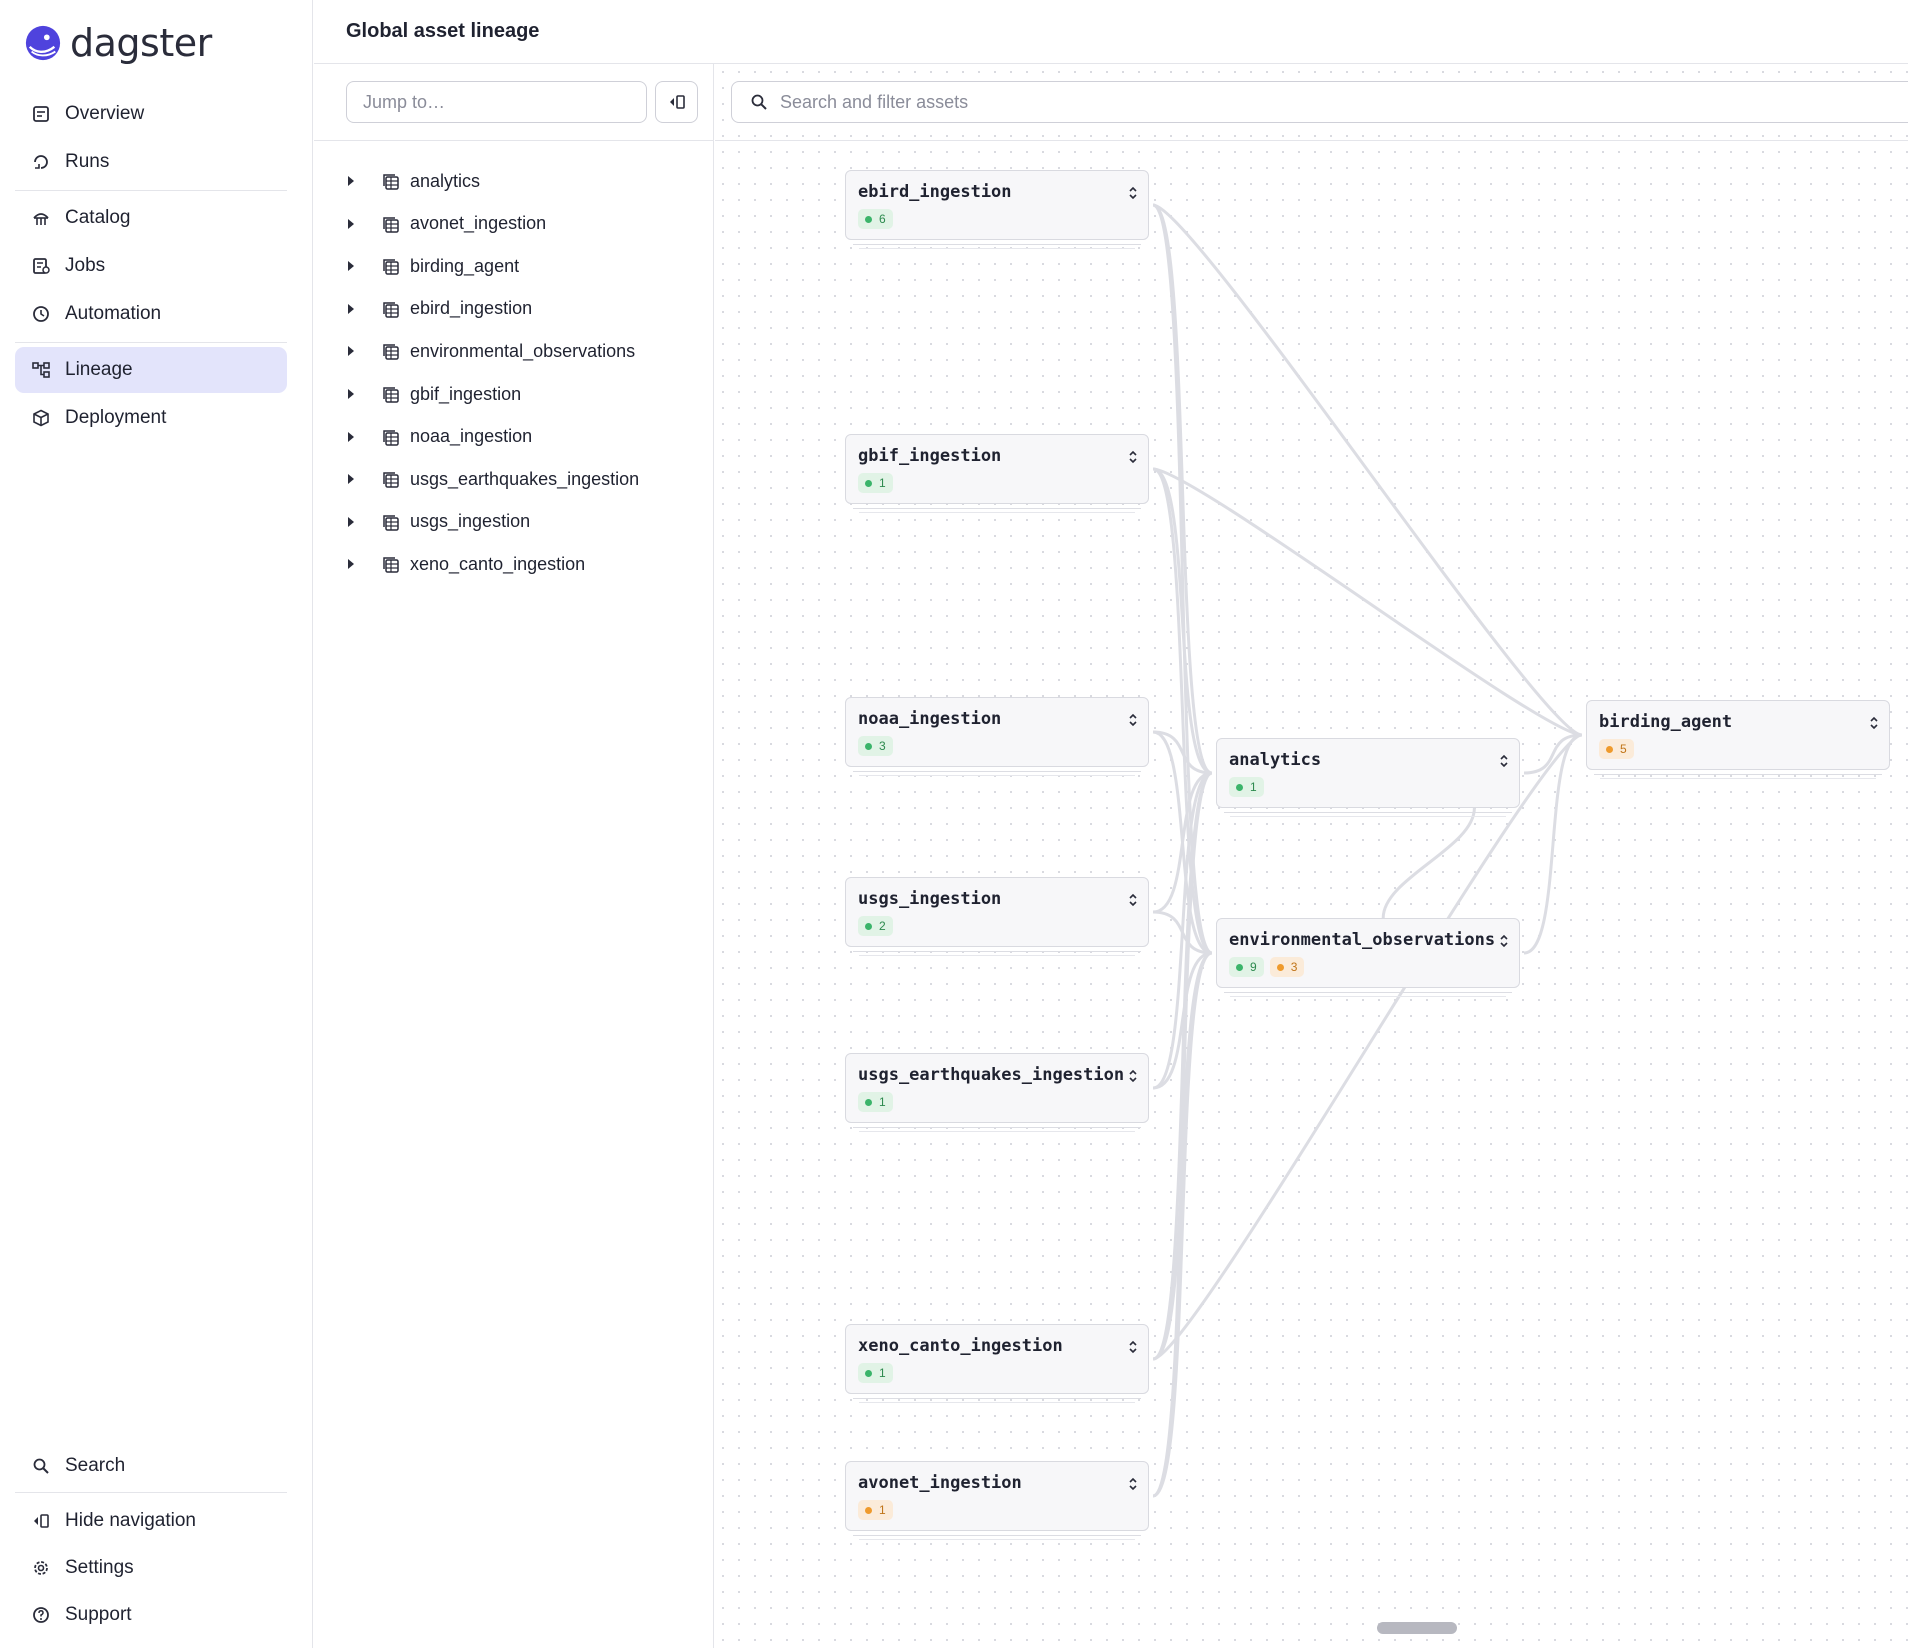 The width and height of the screenshot is (1908, 1648). I want to click on asset-status-badge: 5, so click(1616, 749).